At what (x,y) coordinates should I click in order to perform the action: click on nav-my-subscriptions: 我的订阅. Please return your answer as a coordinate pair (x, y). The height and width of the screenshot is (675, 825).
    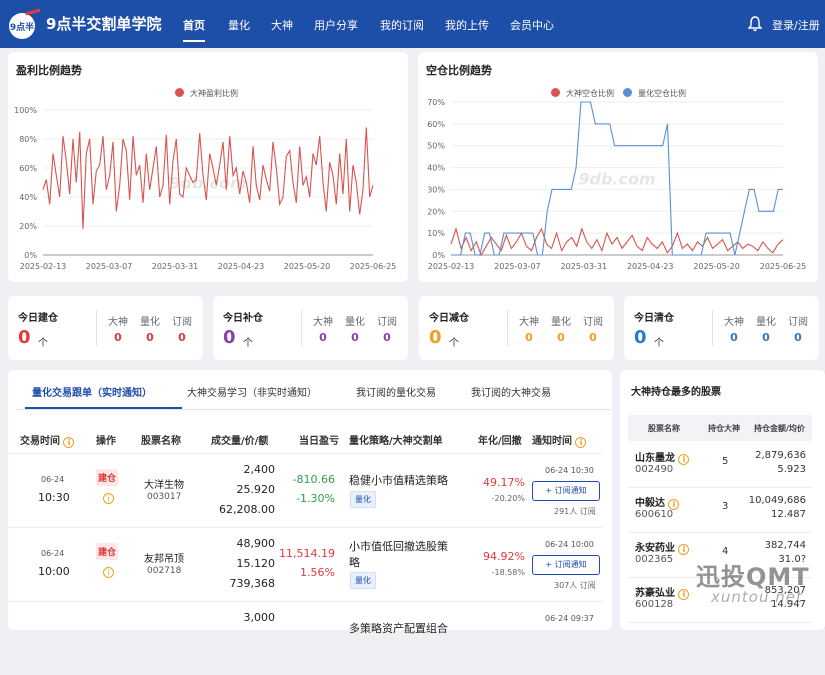
    Looking at the image, I should click on (402, 25).